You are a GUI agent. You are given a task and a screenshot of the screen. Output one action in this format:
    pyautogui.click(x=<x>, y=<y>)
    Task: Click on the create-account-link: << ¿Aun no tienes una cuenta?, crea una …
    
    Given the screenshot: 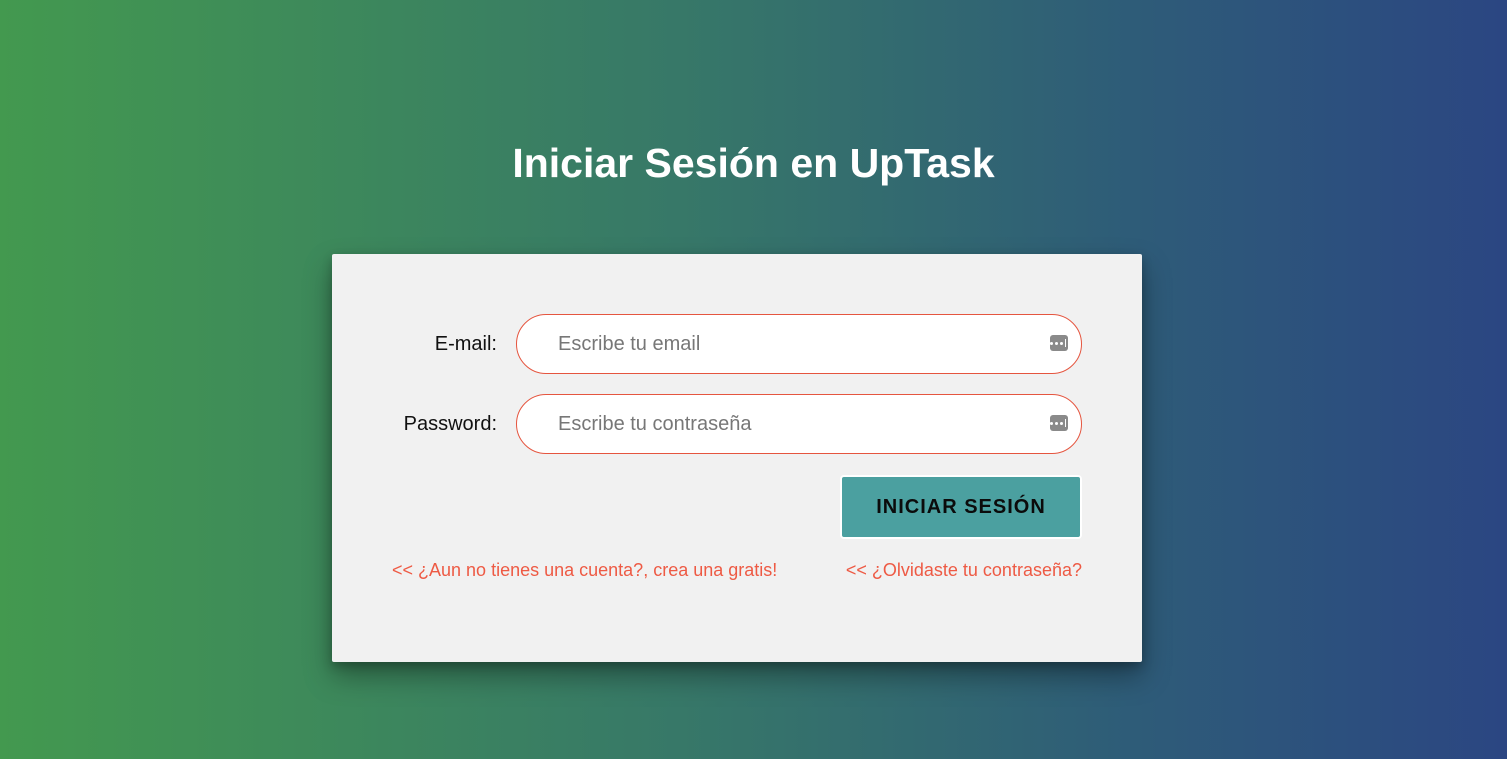 What is the action you would take?
    pyautogui.click(x=584, y=570)
    